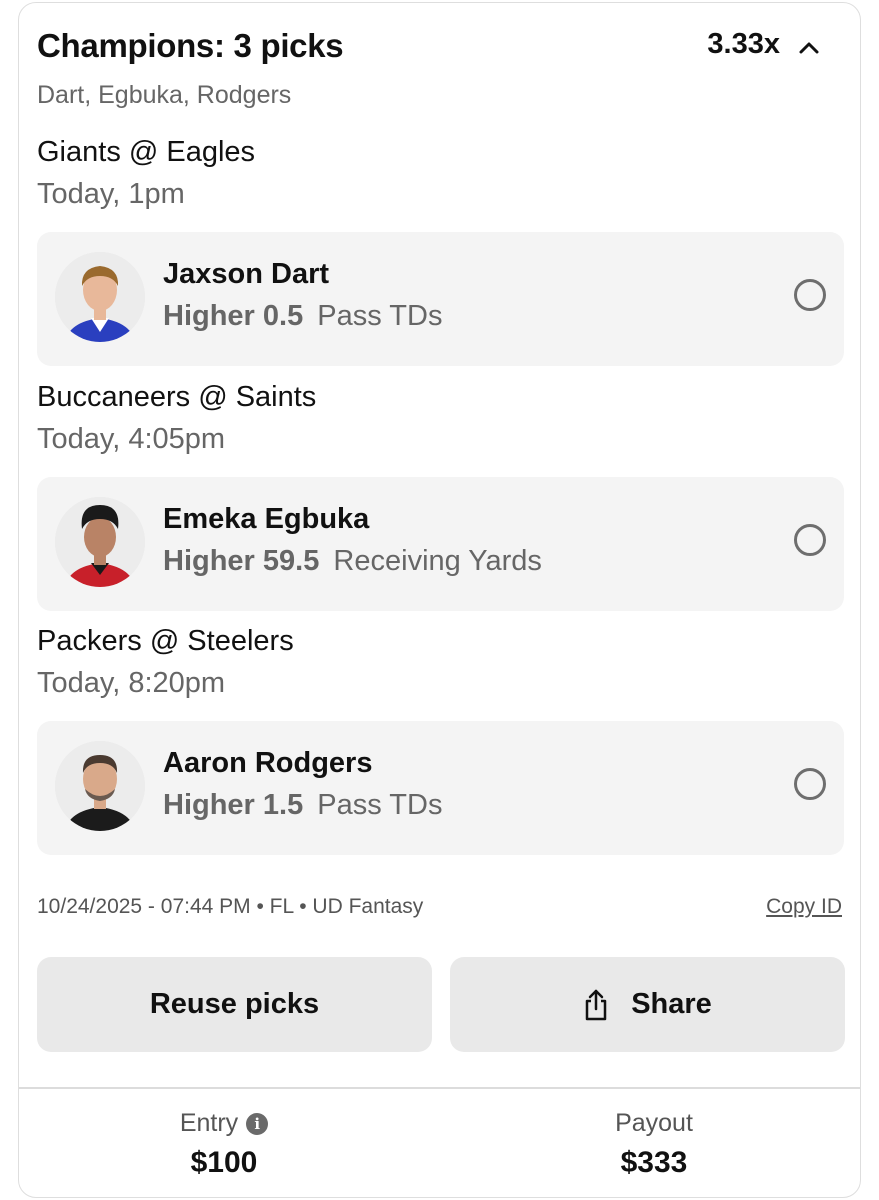 Image resolution: width=879 pixels, height=1200 pixels. I want to click on pick-value: 0.5, so click(283, 316).